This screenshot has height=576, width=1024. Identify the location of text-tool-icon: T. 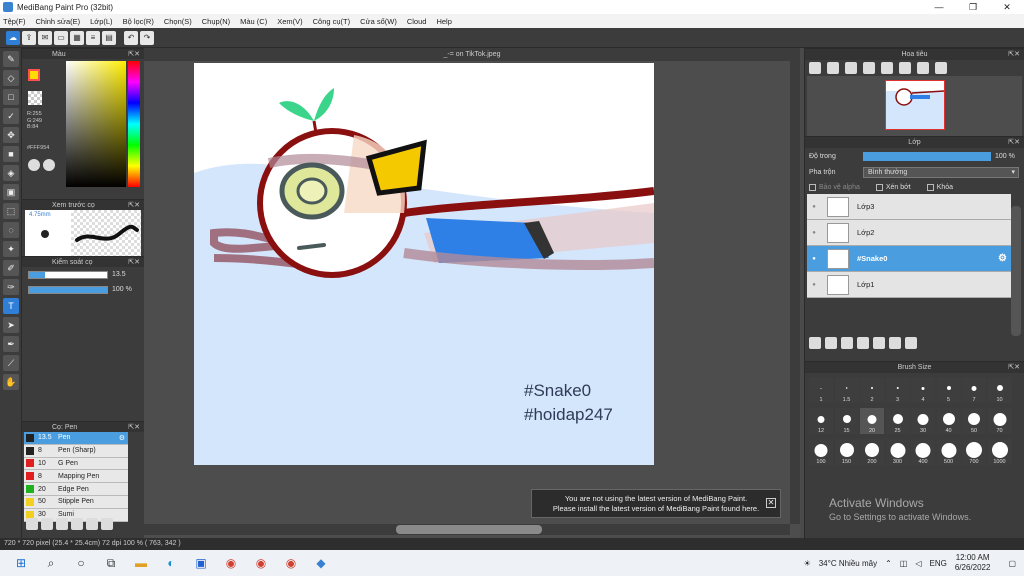
(11, 306).